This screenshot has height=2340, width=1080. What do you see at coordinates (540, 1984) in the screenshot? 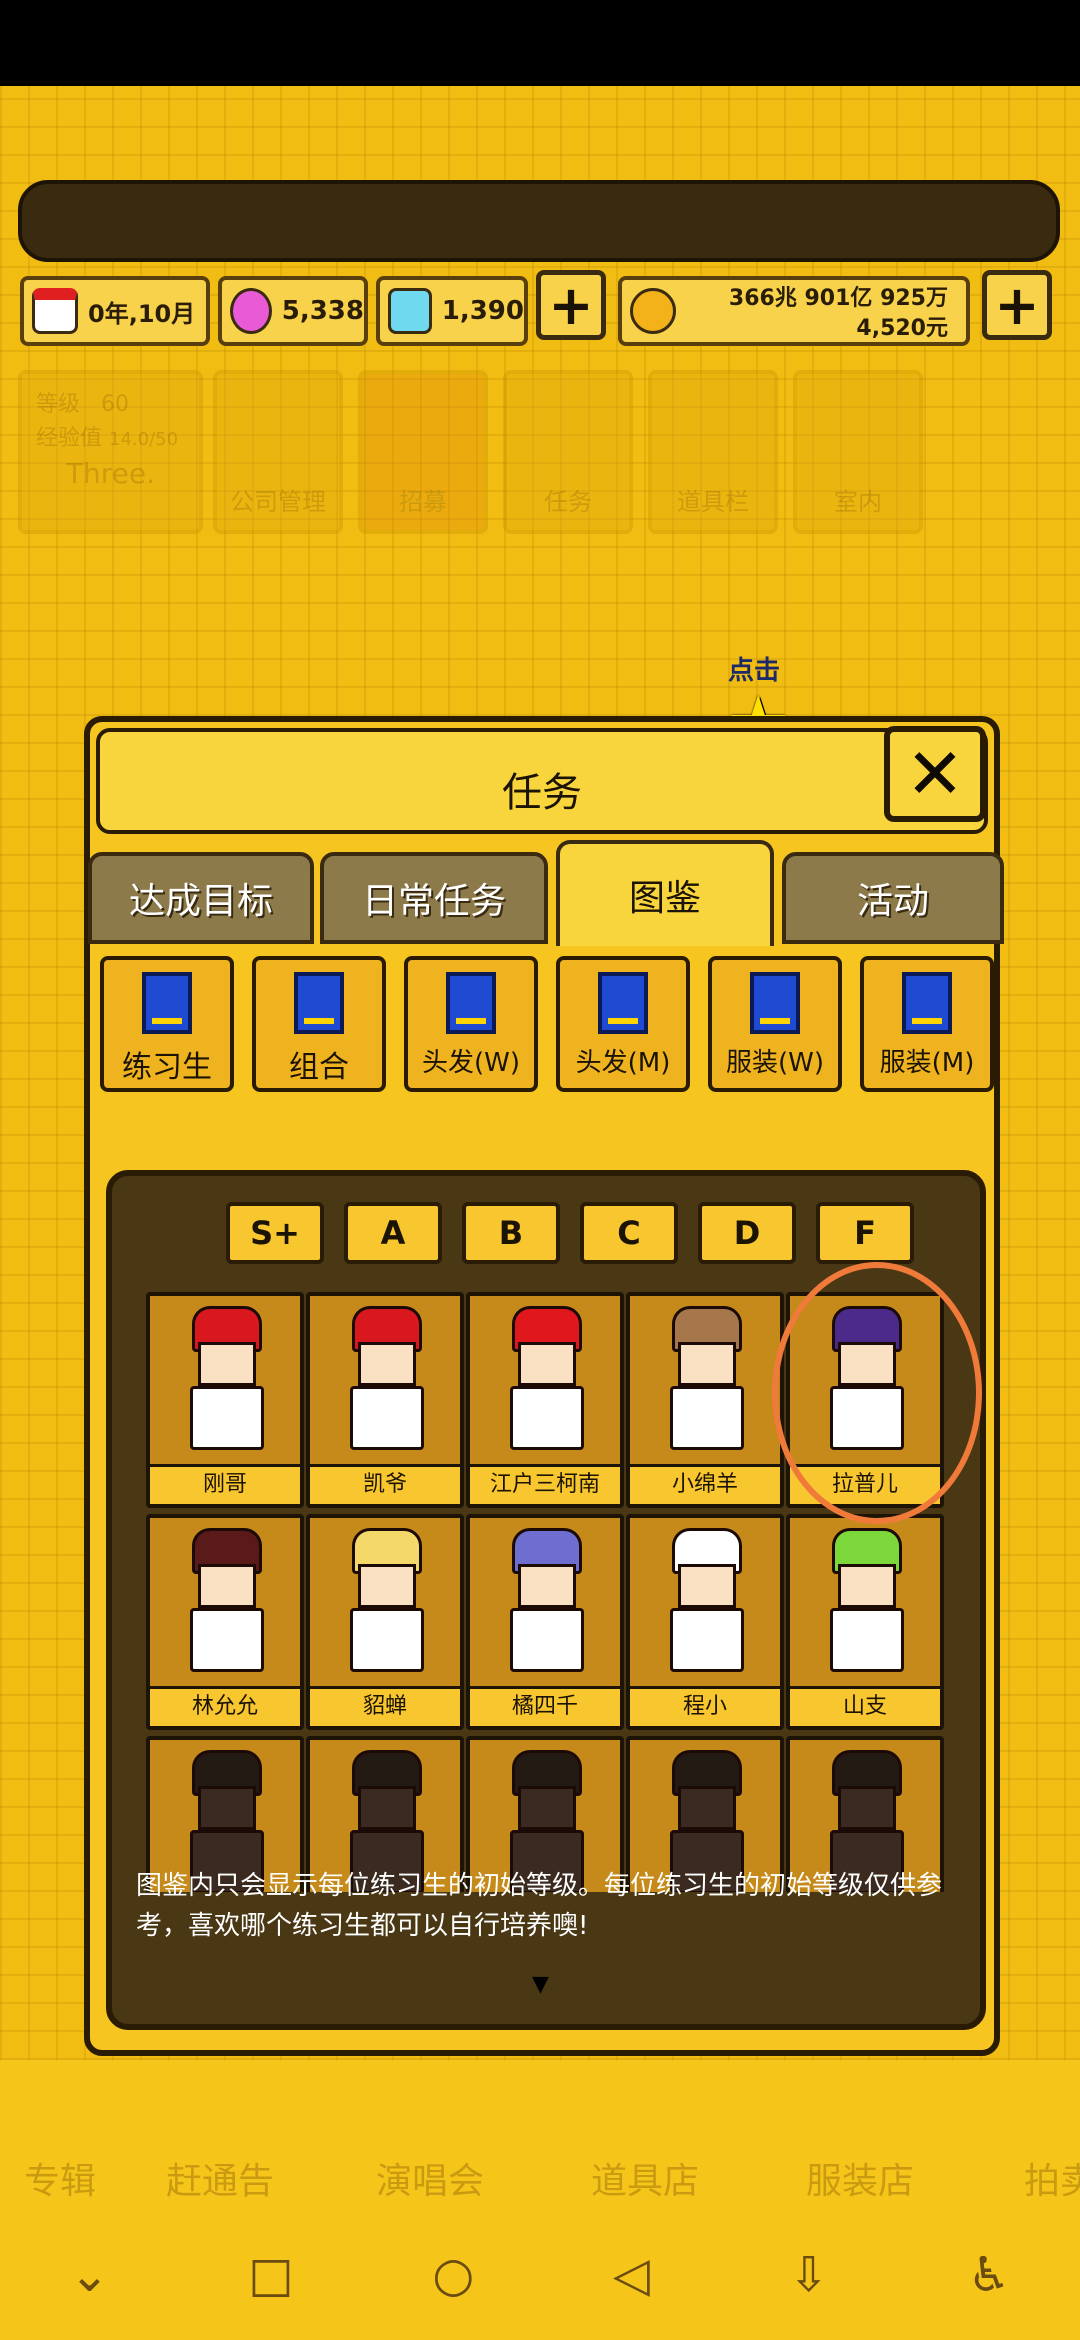
I see `scroll-down-icon: ▼` at bounding box center [540, 1984].